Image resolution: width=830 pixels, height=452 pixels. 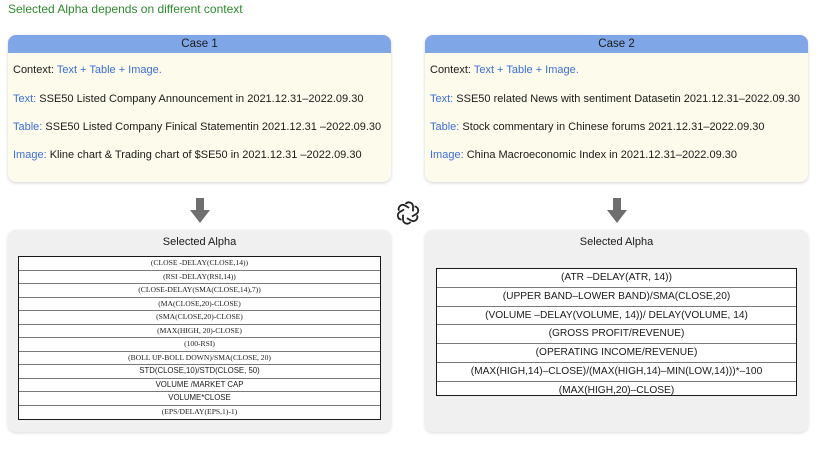 What do you see at coordinates (616, 297) in the screenshot?
I see `alpha-item: (UPPER BAND–LOWER BAND)/SMA(CLOSE,20)` at bounding box center [616, 297].